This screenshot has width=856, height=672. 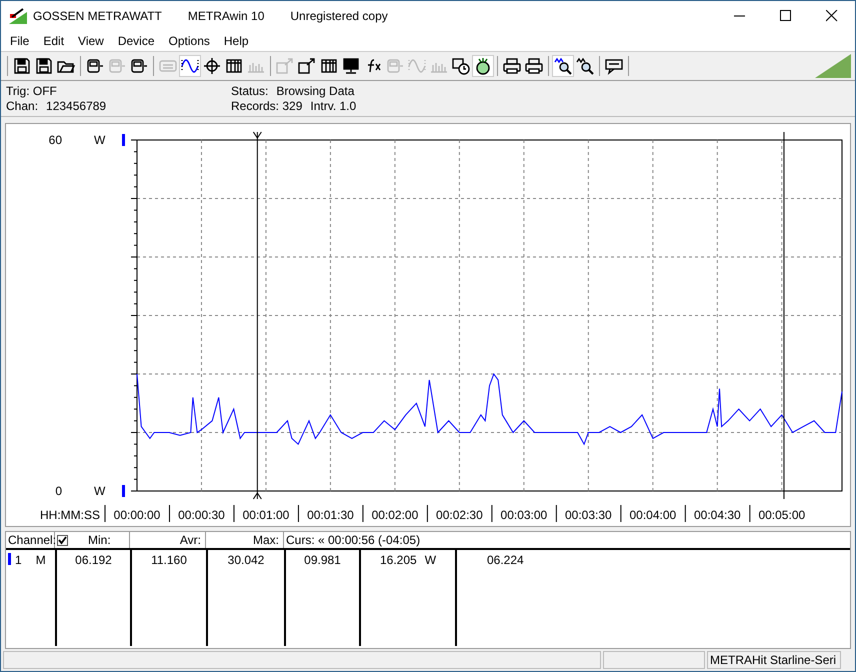 What do you see at coordinates (773, 660) in the screenshot?
I see `device-name: METRAHit Starline-Seri` at bounding box center [773, 660].